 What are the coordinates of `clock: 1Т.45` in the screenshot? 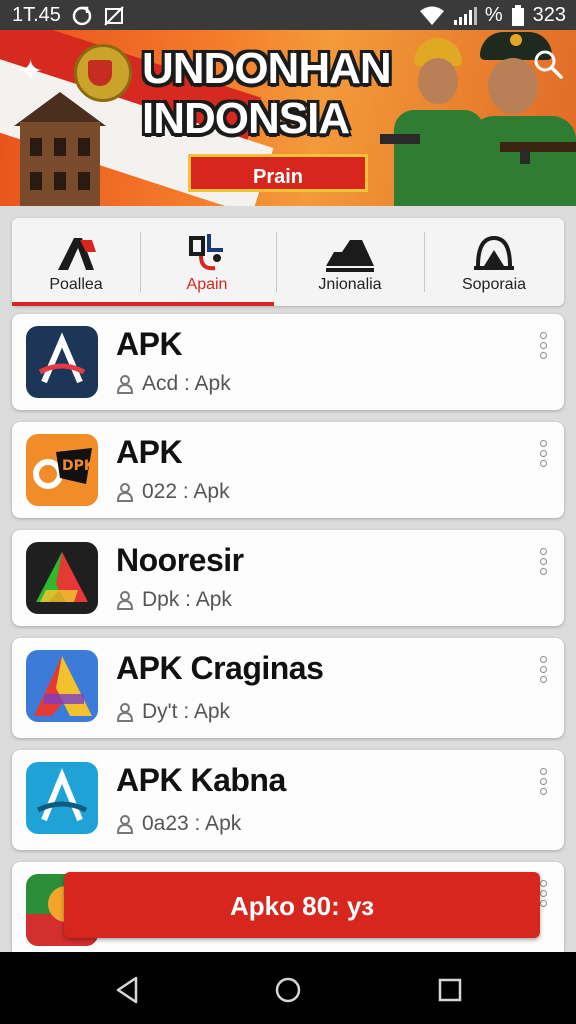 It's located at (36, 15).